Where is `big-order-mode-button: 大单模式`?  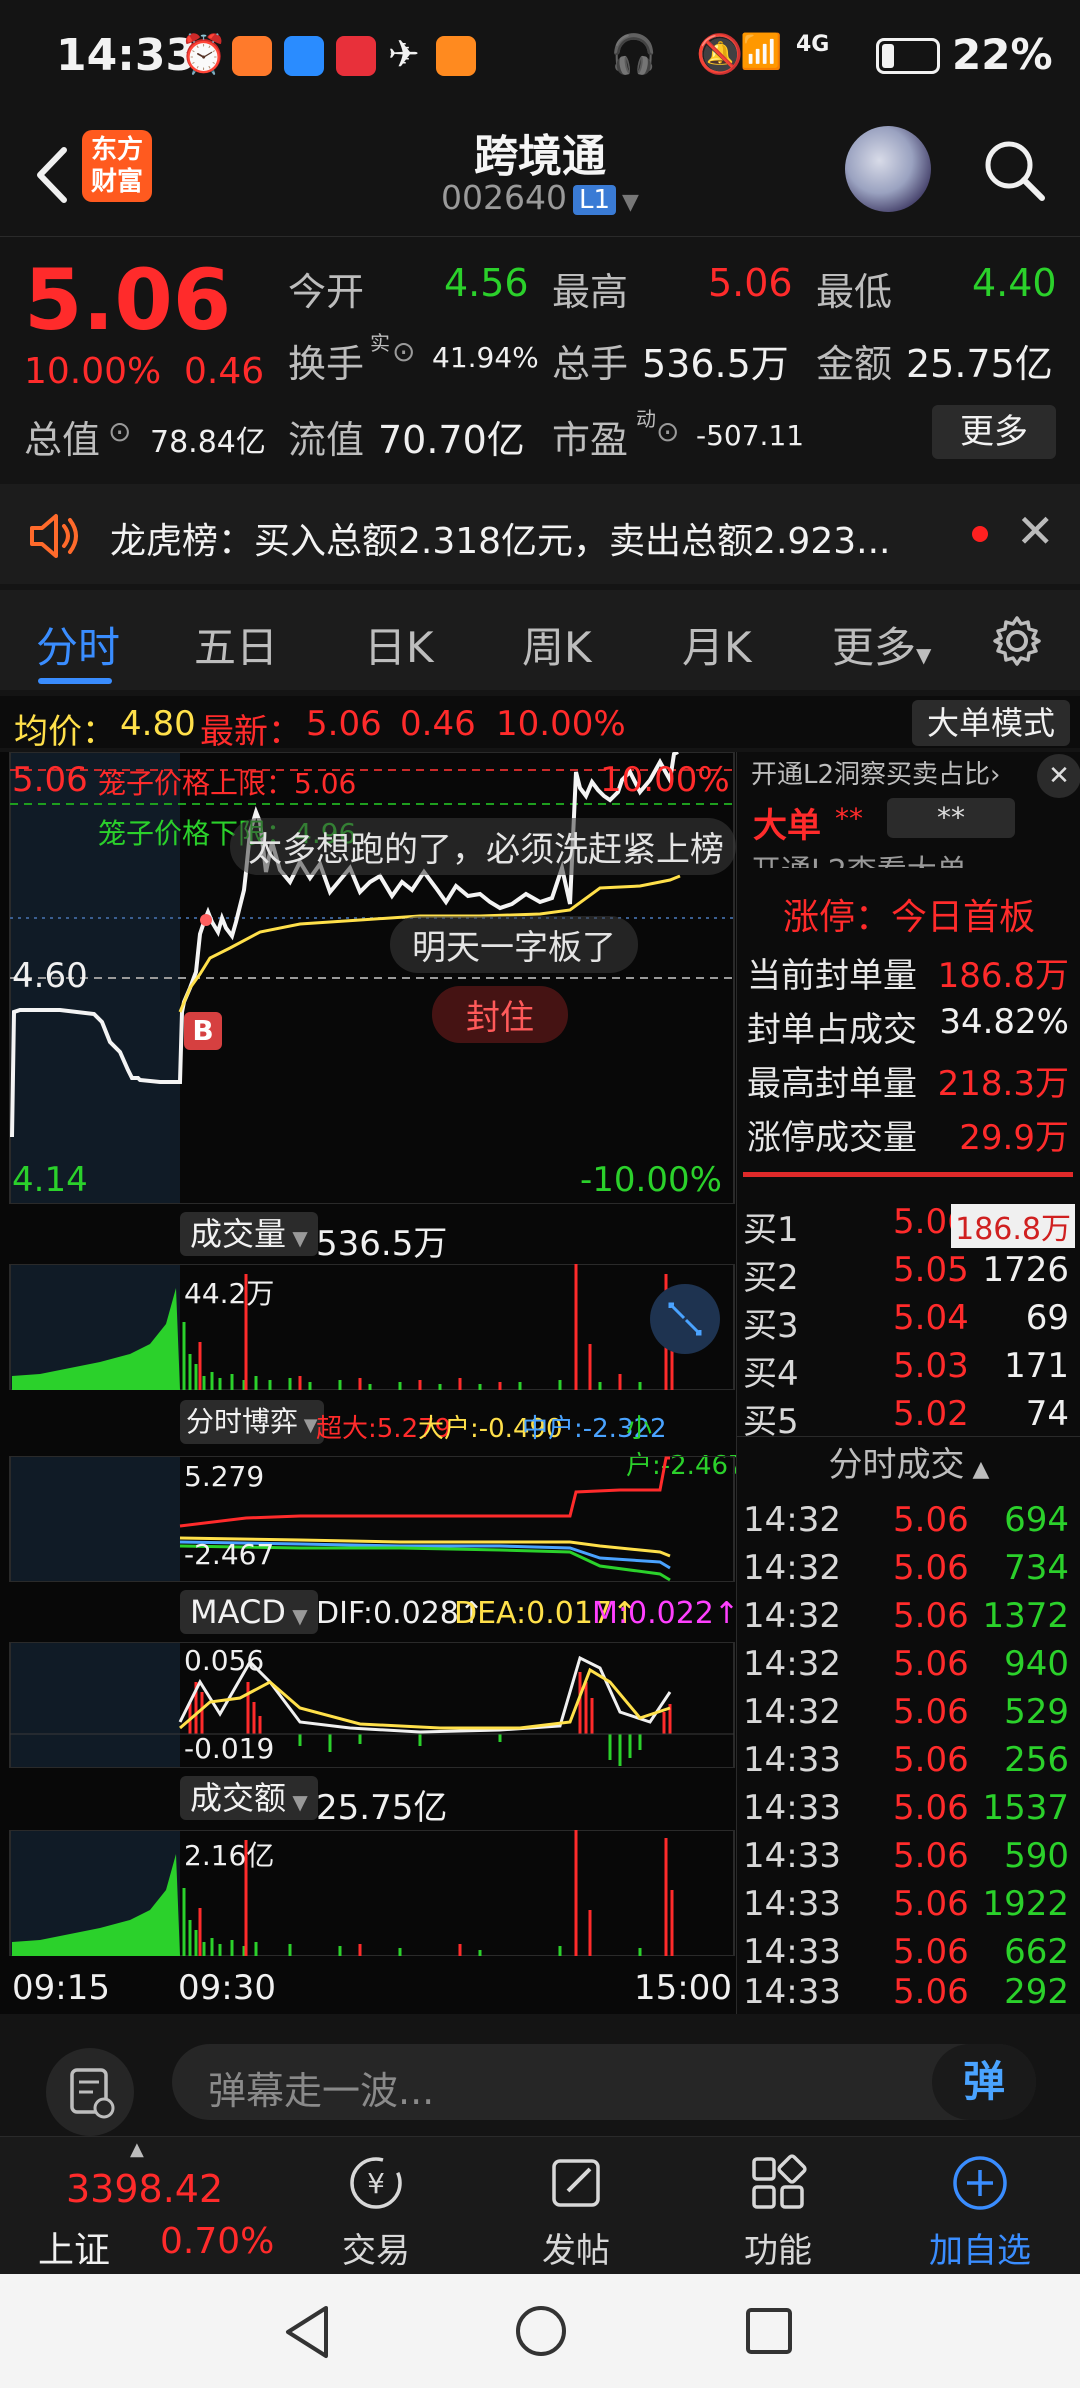 big-order-mode-button: 大单模式 is located at coordinates (991, 723).